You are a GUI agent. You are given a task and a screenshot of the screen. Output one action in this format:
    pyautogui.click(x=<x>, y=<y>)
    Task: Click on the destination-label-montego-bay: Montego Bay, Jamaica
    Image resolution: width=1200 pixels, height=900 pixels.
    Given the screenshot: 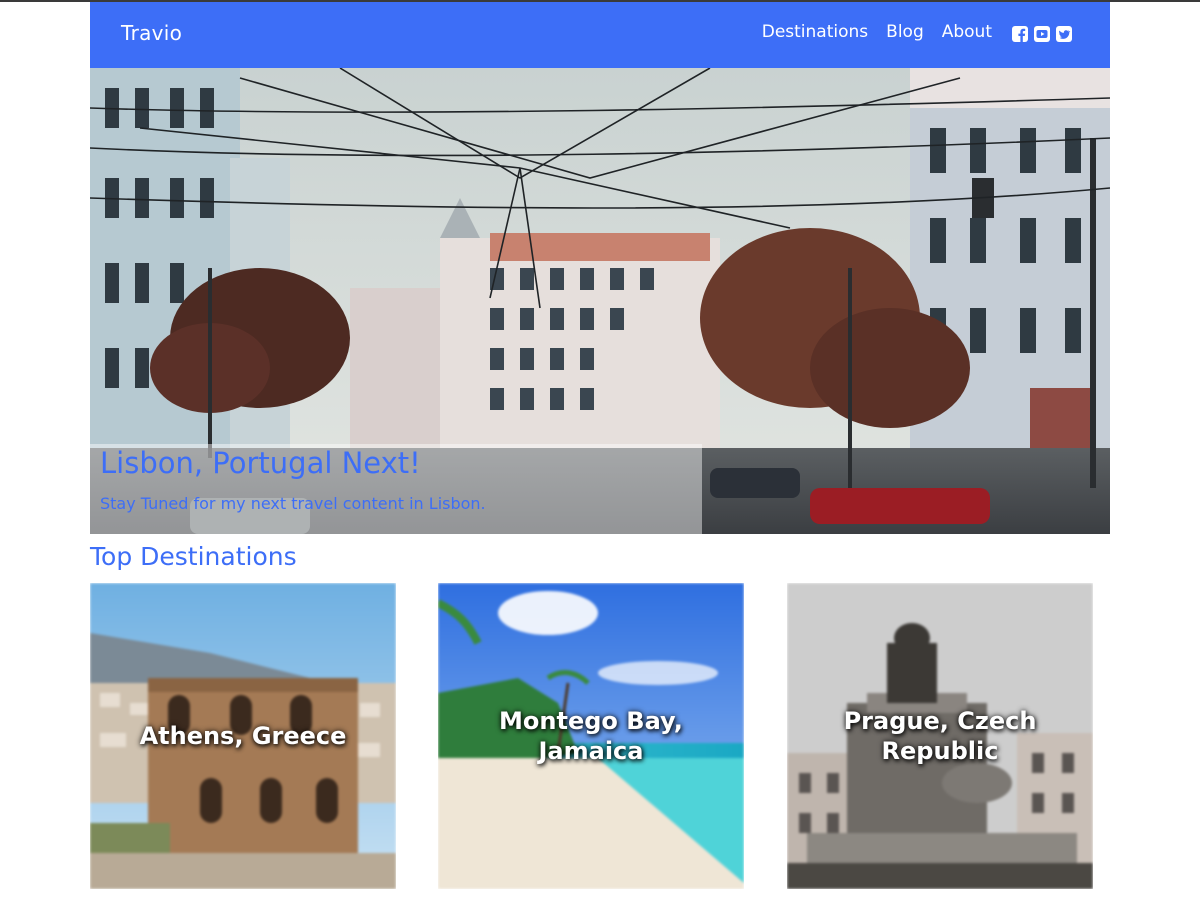 What is the action you would take?
    pyautogui.click(x=591, y=736)
    